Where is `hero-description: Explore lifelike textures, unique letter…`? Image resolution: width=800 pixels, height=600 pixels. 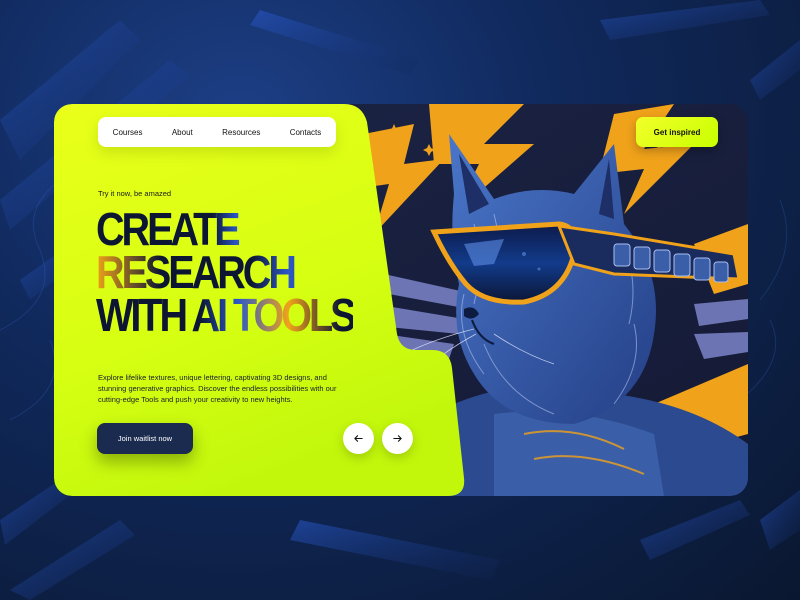 hero-description: Explore lifelike textures, unique letter… is located at coordinates (217, 388).